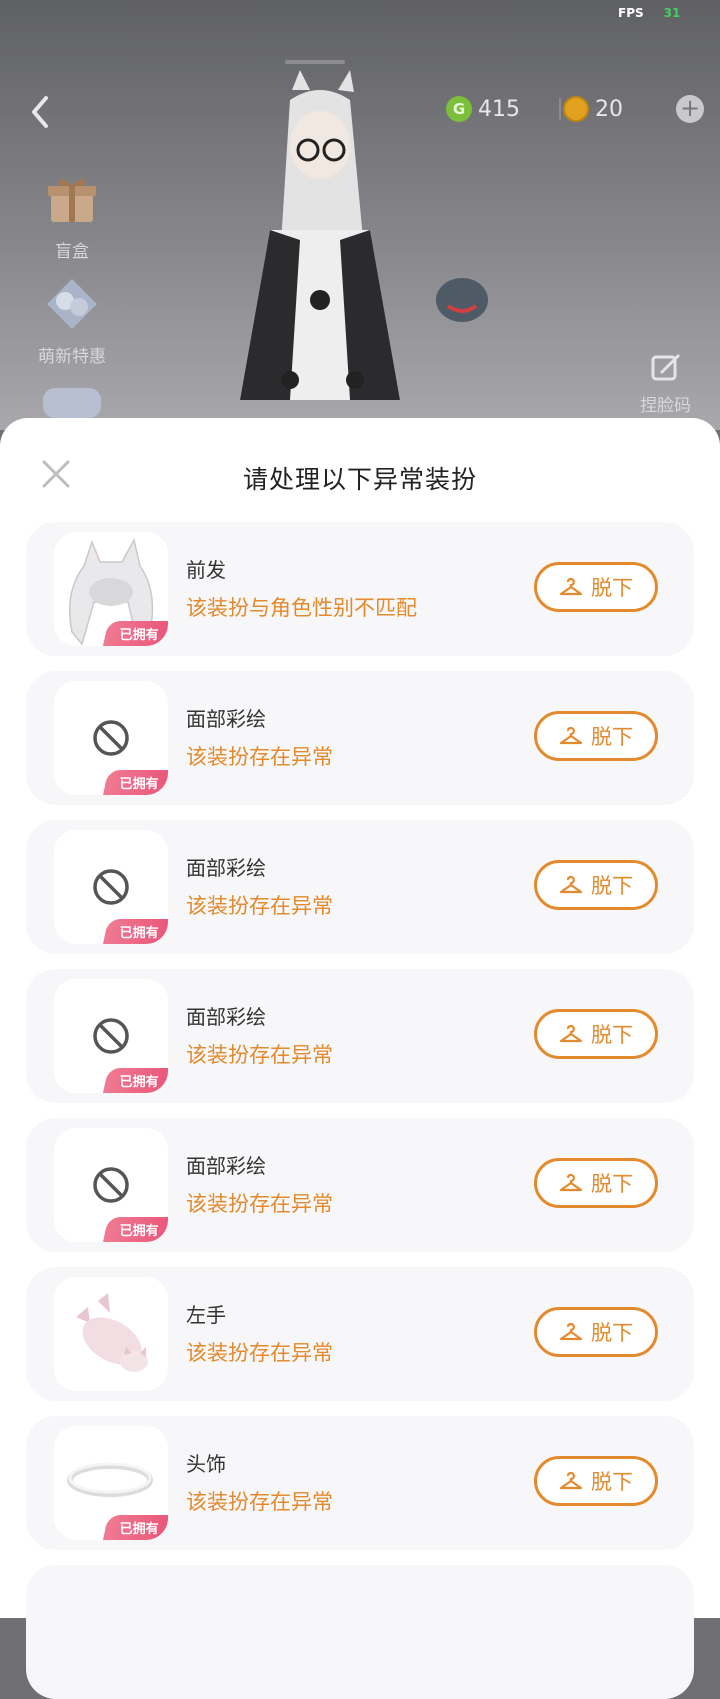  What do you see at coordinates (593, 109) in the screenshot?
I see `gold-currency: 20` at bounding box center [593, 109].